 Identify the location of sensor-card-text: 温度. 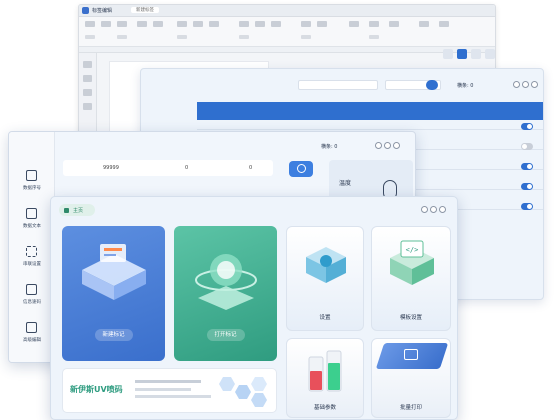
(345, 183).